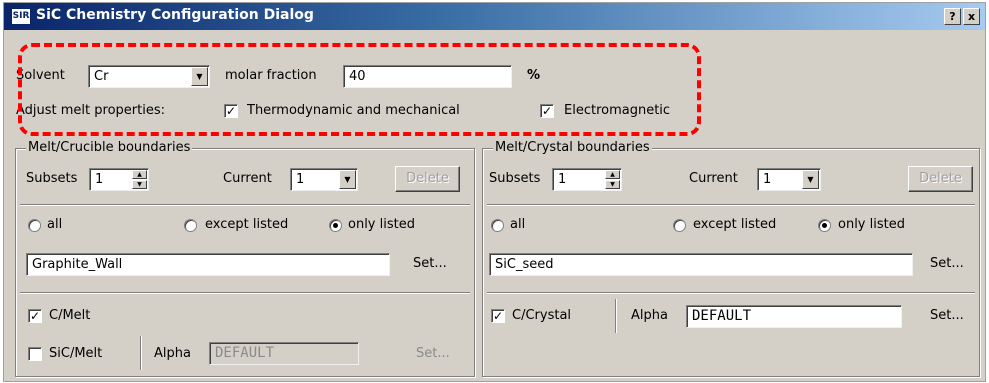 The height and width of the screenshot is (383, 989). Describe the element at coordinates (70, 315) in the screenshot. I see `c-melt-label: C/Melt` at that location.